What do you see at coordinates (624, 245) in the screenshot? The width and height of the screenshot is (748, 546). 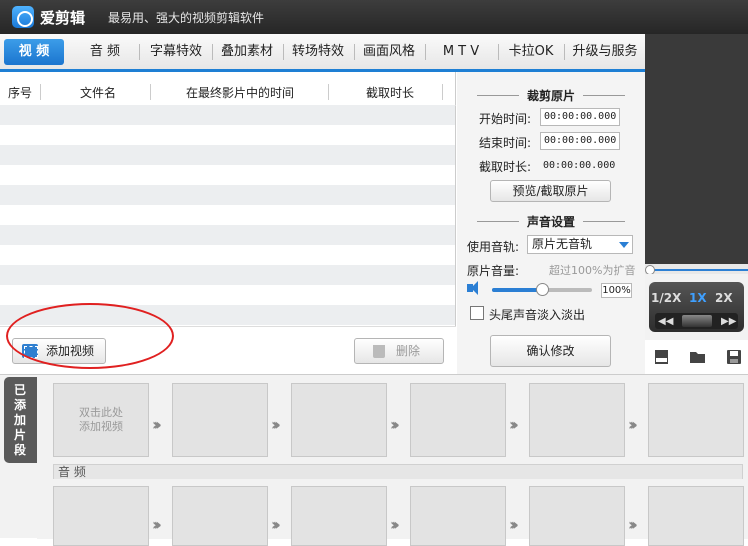 I see `chevron-down-icon` at bounding box center [624, 245].